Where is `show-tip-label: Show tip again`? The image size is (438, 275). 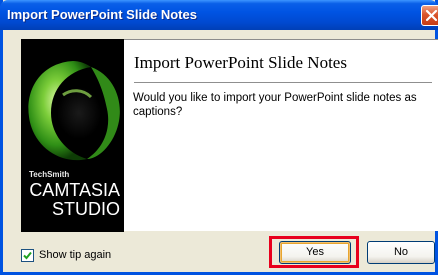
show-tip-label: Show tip again is located at coordinates (75, 255).